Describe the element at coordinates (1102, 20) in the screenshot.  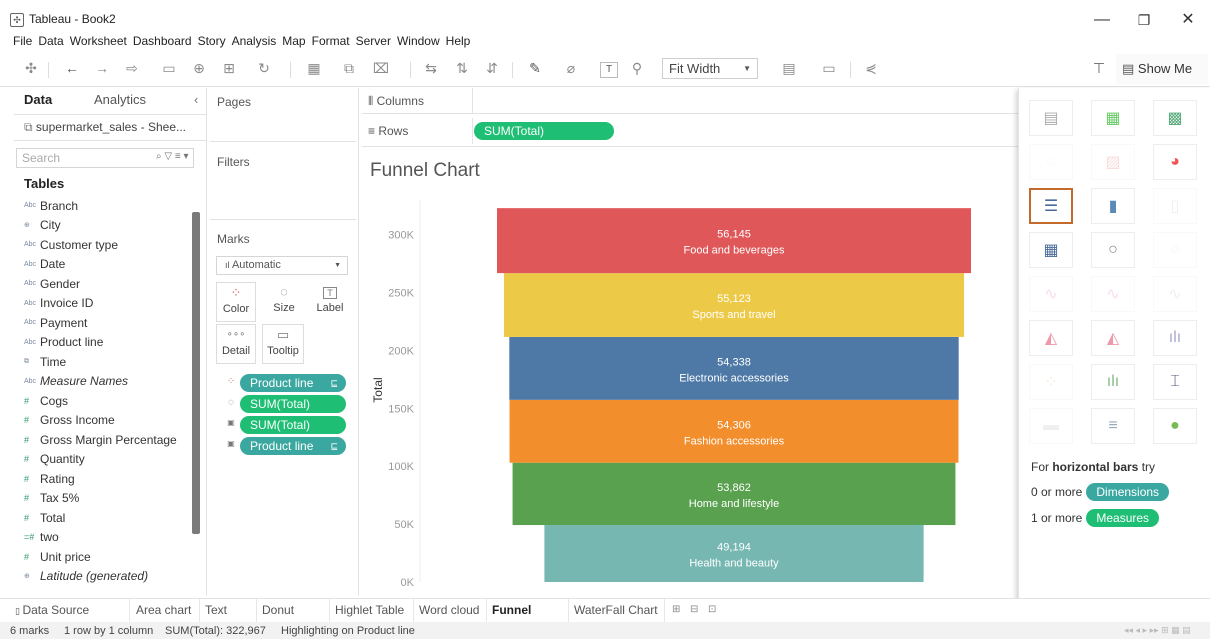
I see `minimize-button: —` at that location.